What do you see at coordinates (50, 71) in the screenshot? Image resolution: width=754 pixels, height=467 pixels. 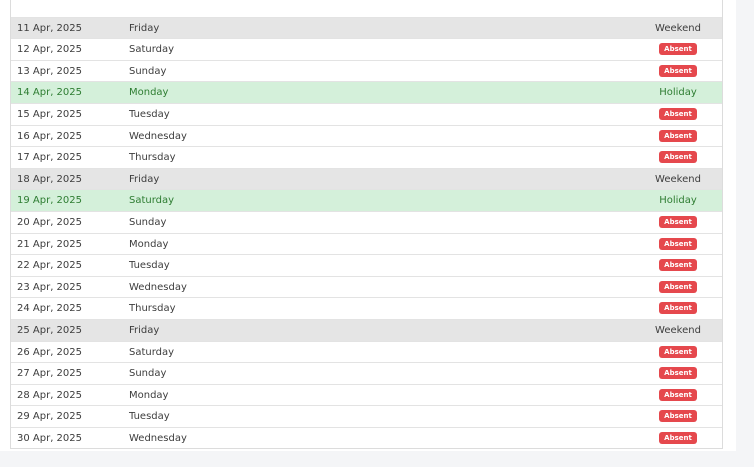 I see `date-cell: 13 Apr, 2025` at bounding box center [50, 71].